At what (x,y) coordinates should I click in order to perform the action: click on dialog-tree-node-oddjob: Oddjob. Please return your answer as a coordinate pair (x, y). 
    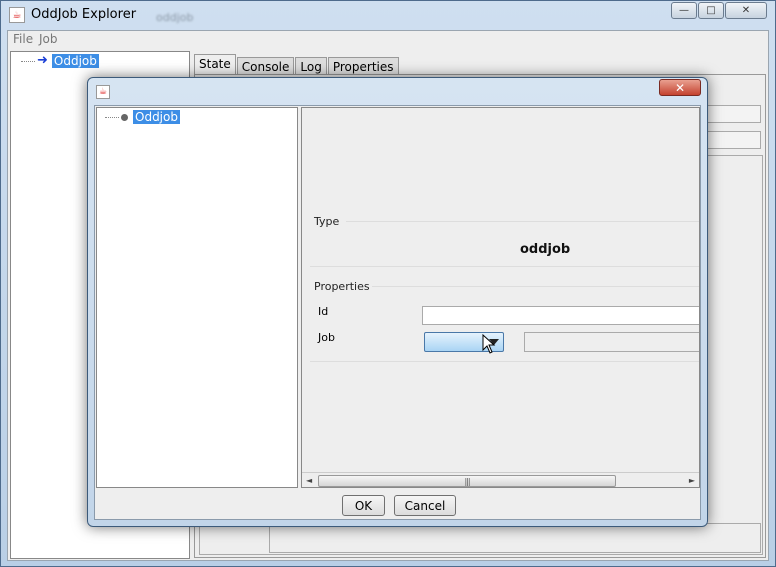
    Looking at the image, I should click on (142, 117).